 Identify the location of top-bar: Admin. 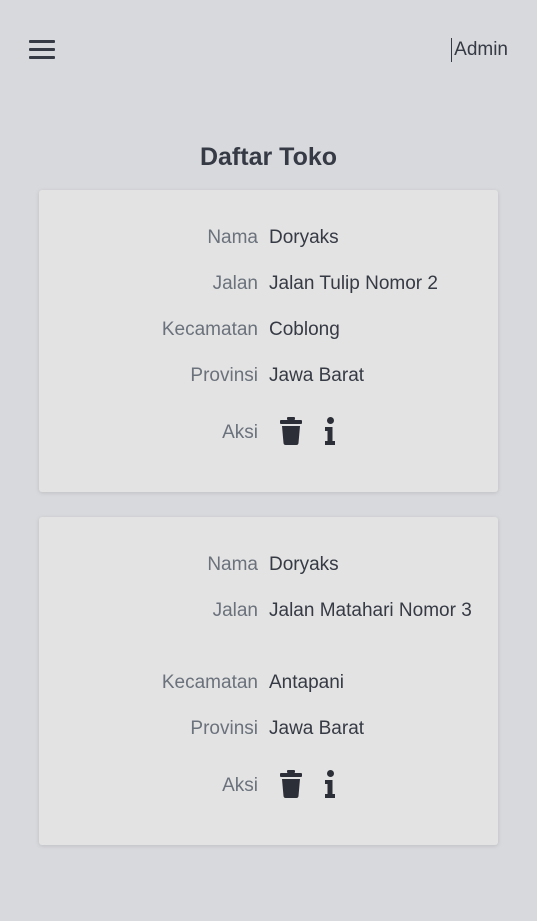
(268, 50).